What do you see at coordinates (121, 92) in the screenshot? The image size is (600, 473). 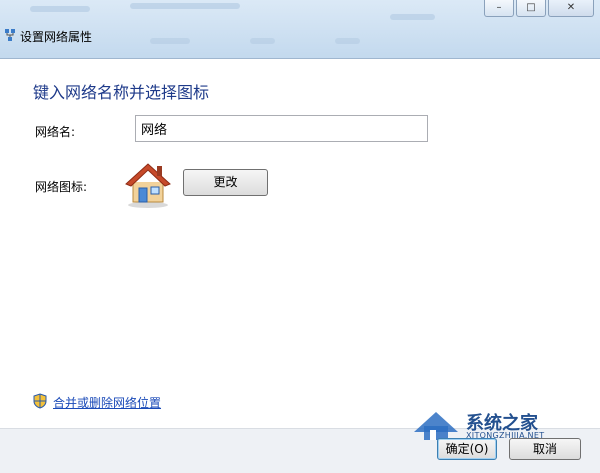 I see `page-title: 键入网络名称并选择图标` at bounding box center [121, 92].